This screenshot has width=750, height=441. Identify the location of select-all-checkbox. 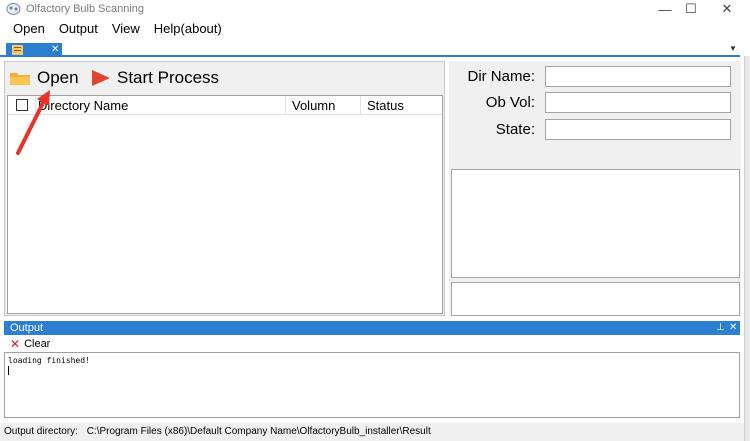
(22, 105).